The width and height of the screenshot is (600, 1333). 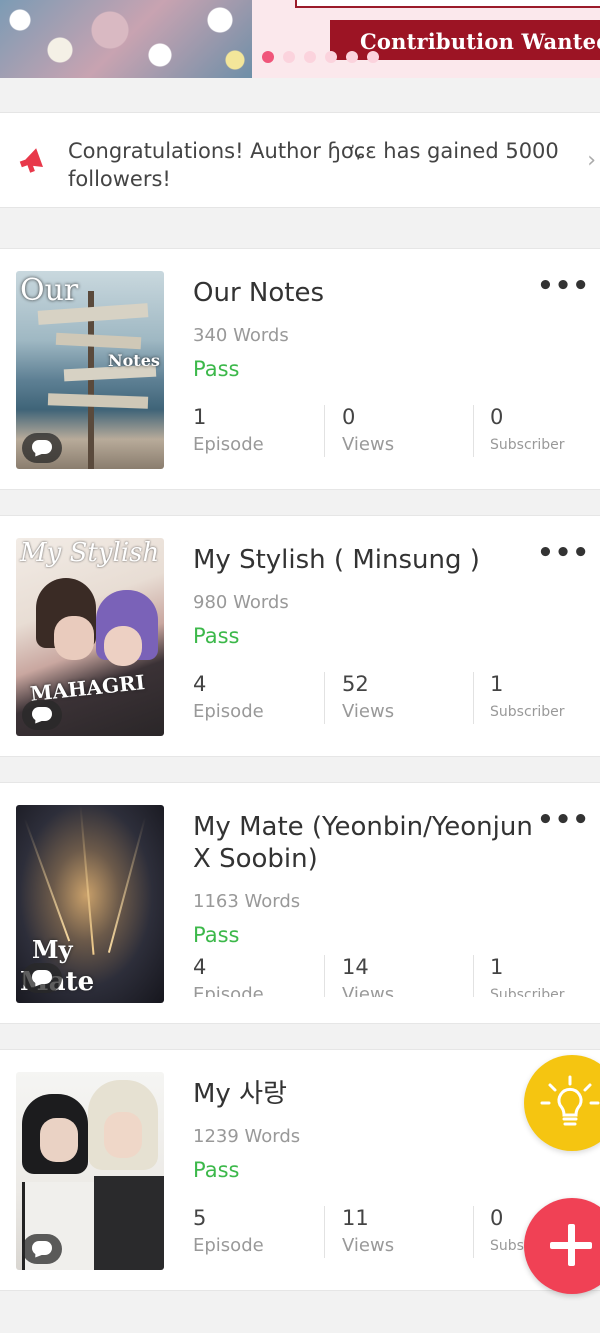 I want to click on work-stats: 1 Episode 0 Views 0 Subscriber, so click(x=393, y=431).